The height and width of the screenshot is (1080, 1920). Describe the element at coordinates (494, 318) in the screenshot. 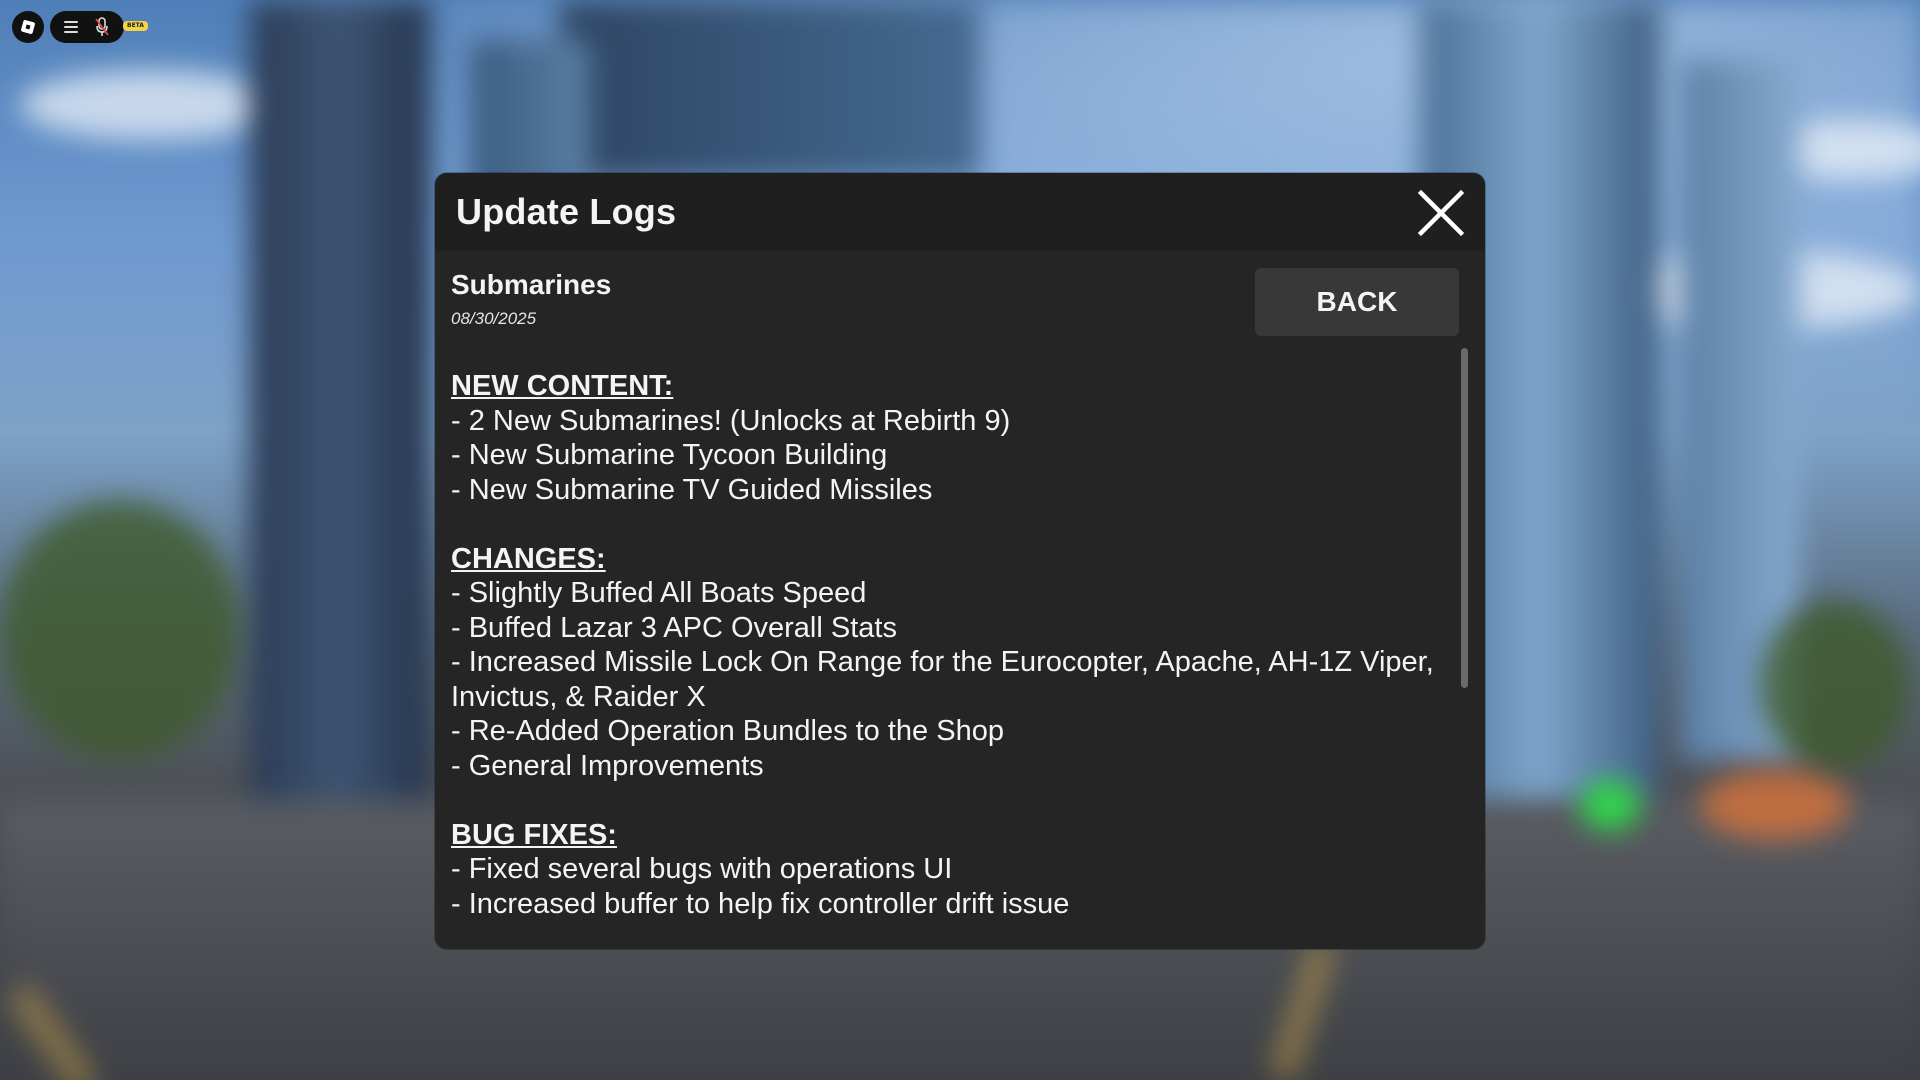

I see `entry-date: 08/30/2025` at that location.